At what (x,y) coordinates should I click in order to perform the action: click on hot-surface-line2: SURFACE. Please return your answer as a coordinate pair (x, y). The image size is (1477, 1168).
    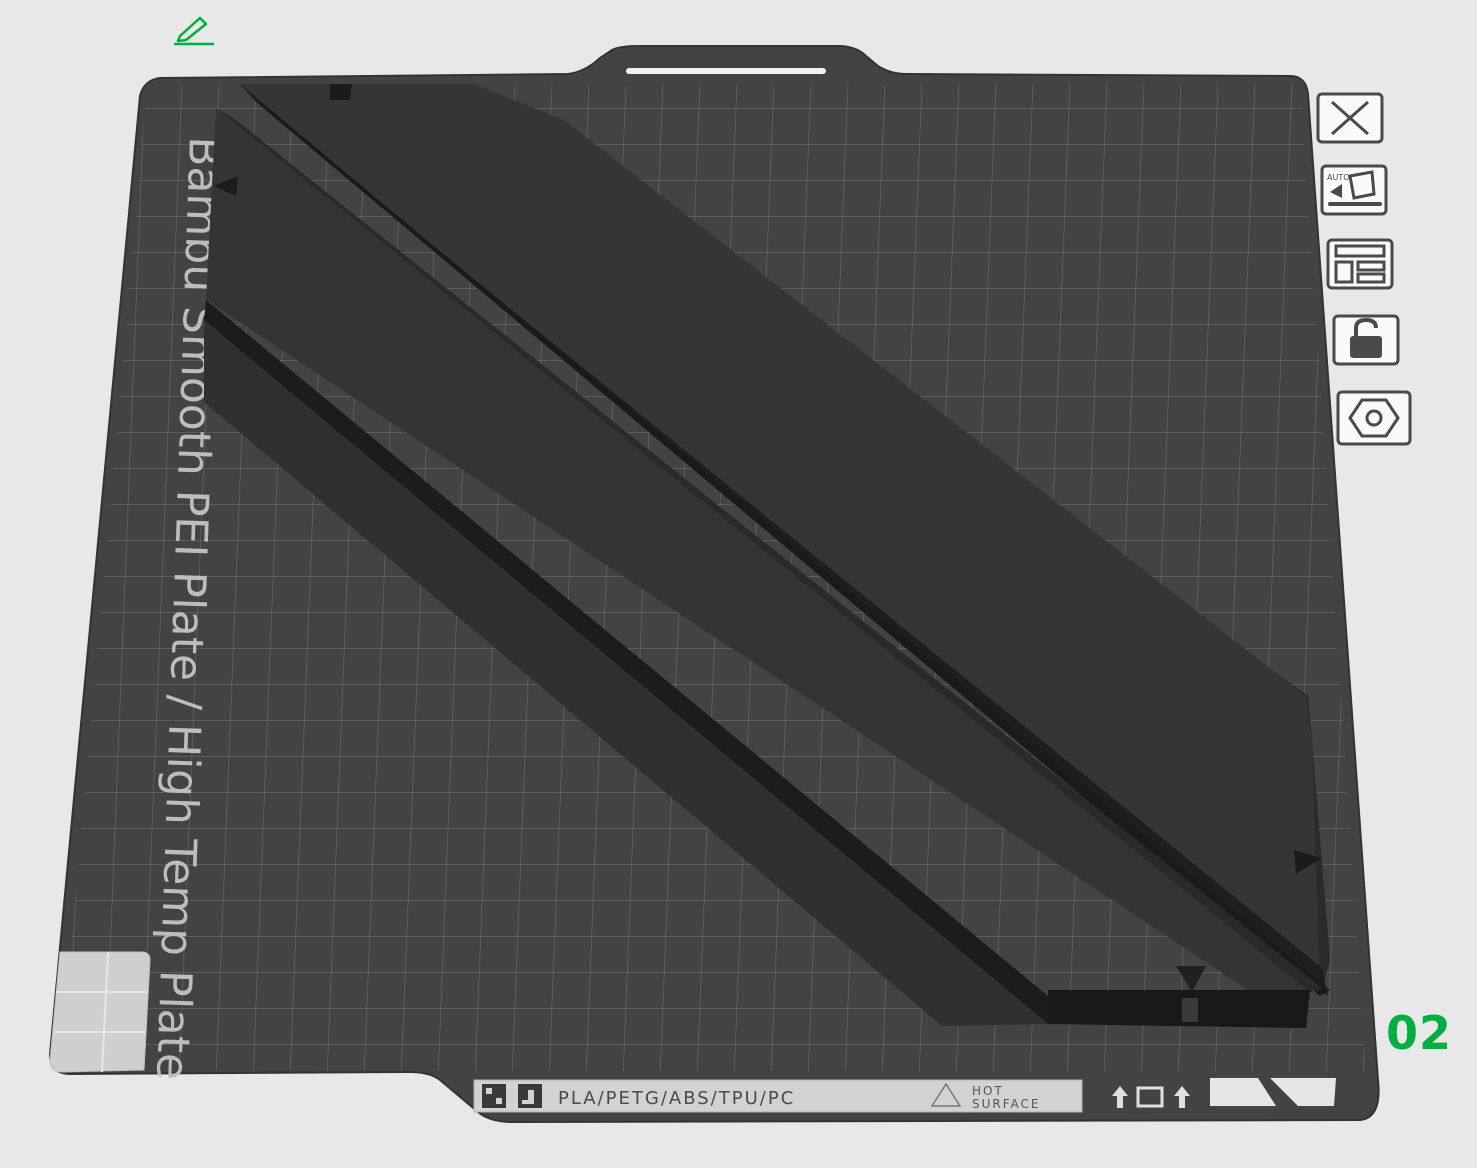
    Looking at the image, I should click on (1006, 1104).